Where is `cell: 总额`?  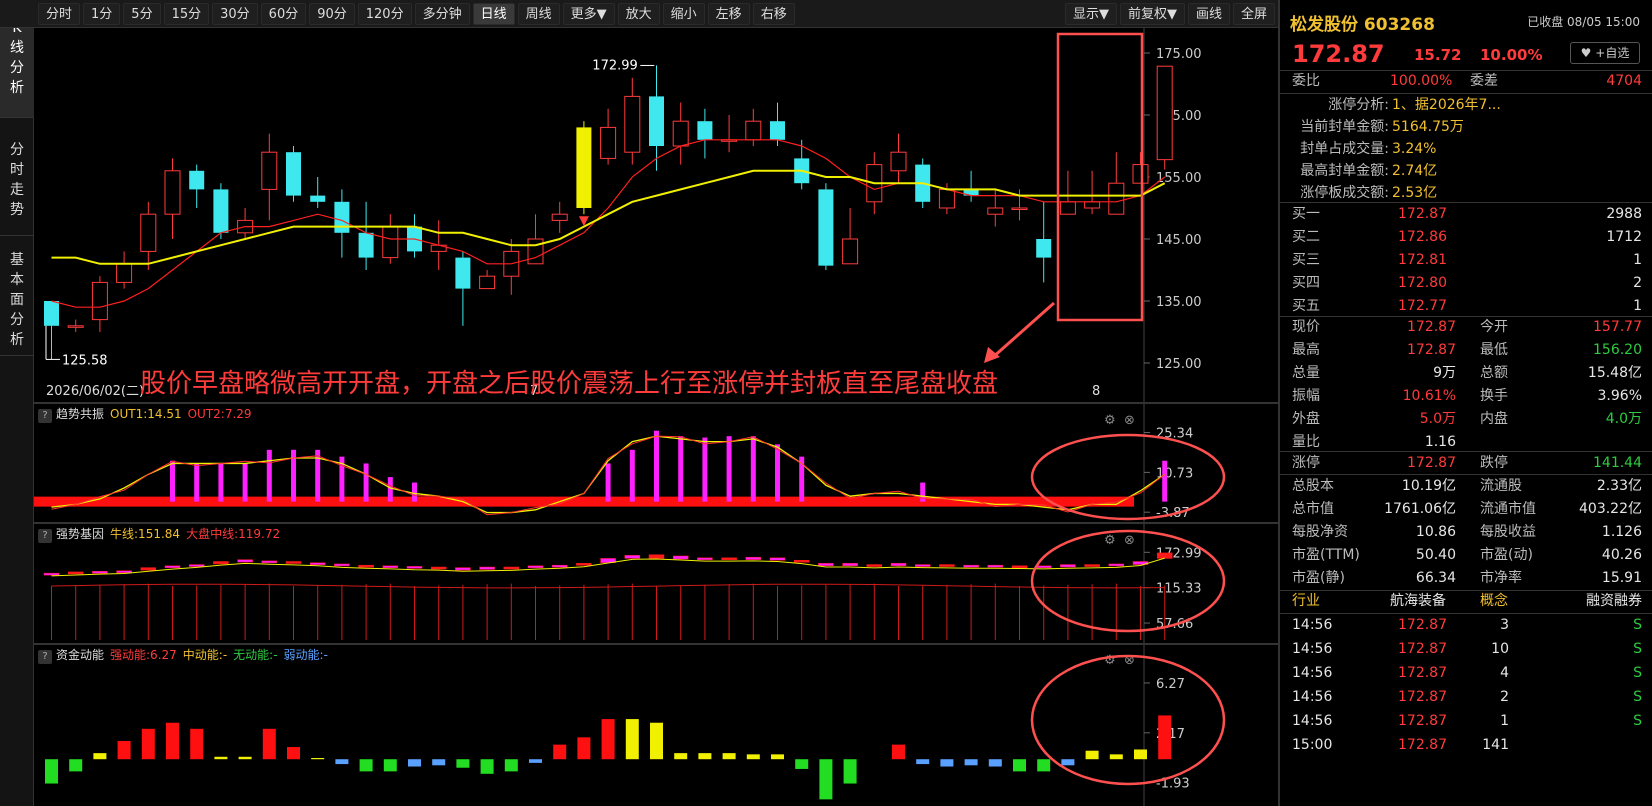 cell: 总额 is located at coordinates (1494, 373).